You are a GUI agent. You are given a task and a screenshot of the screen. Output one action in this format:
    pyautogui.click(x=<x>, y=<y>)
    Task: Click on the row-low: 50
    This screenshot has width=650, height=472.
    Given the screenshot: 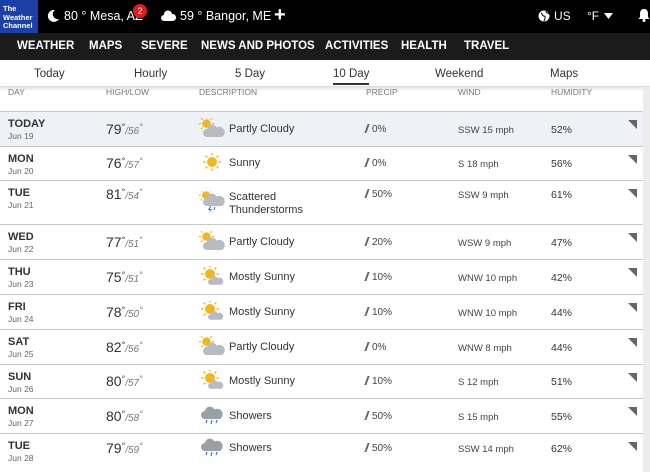 What is the action you would take?
    pyautogui.click(x=133, y=314)
    